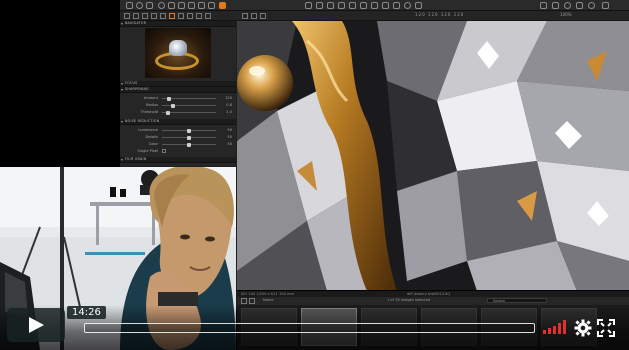 The width and height of the screenshot is (629, 350). I want to click on slider-value: 1.0, so click(226, 112).